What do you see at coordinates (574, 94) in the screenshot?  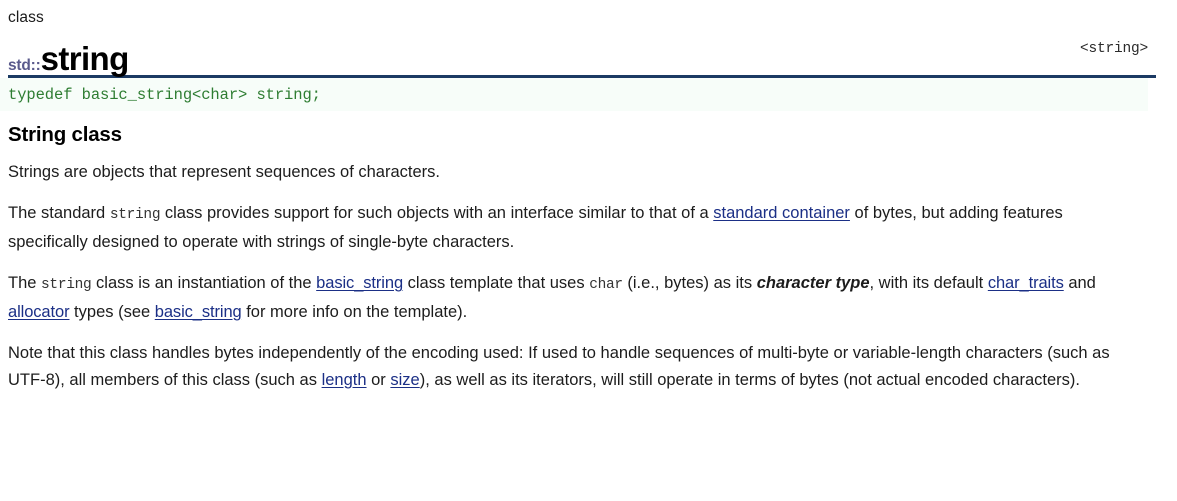 I see `typedef-code-block: typedef basic_string<char> string;` at bounding box center [574, 94].